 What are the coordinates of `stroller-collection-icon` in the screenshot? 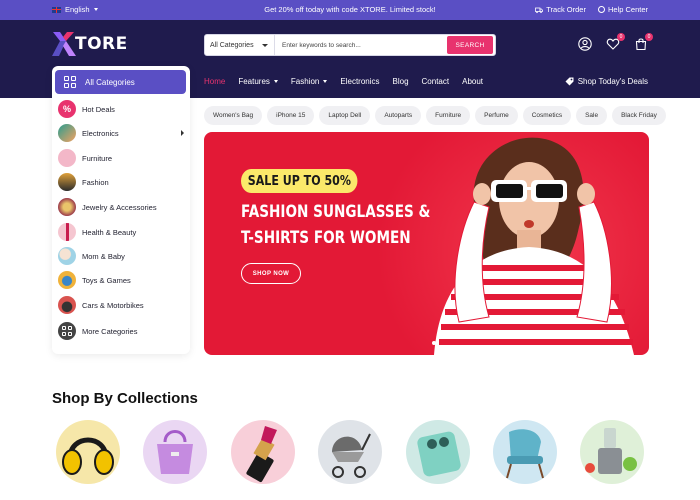 It's located at (350, 452).